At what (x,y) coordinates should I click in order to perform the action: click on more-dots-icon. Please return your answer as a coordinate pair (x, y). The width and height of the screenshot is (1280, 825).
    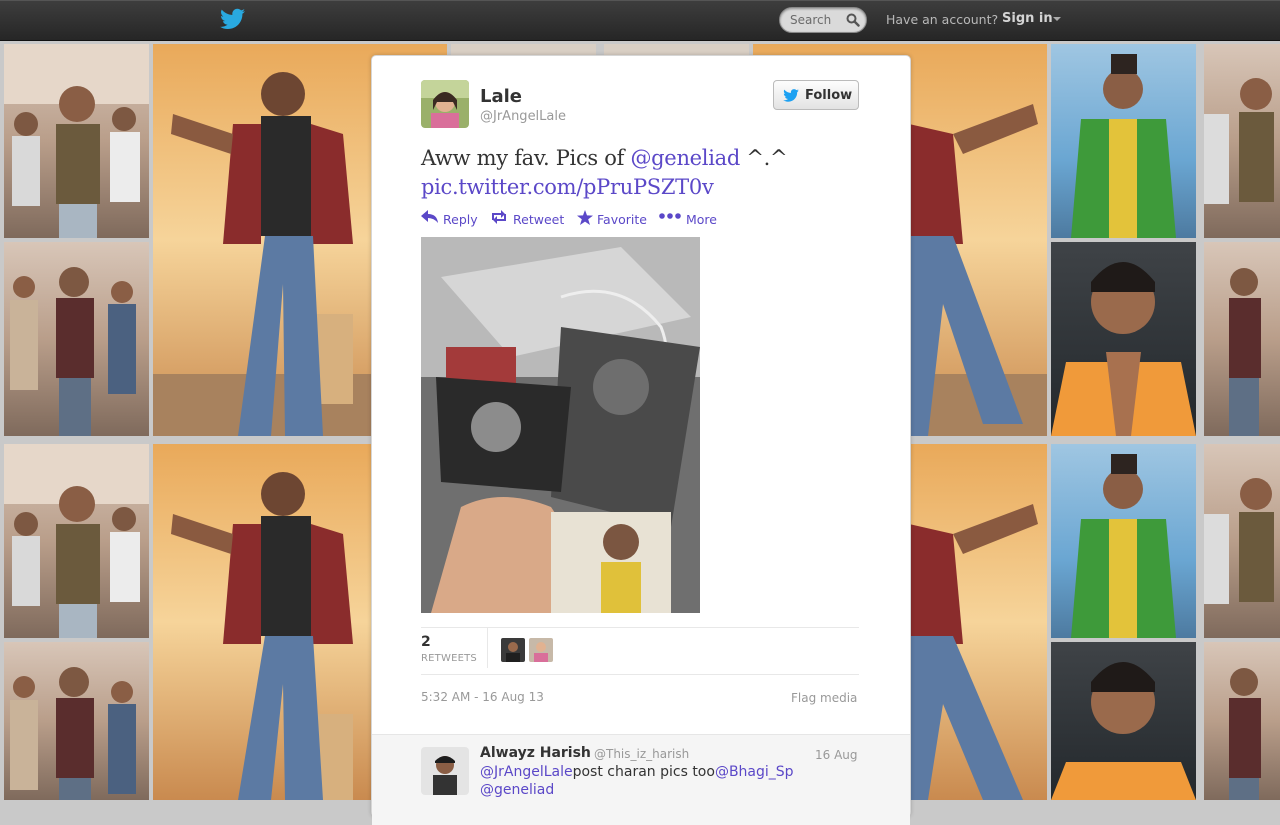
    Looking at the image, I should click on (670, 216).